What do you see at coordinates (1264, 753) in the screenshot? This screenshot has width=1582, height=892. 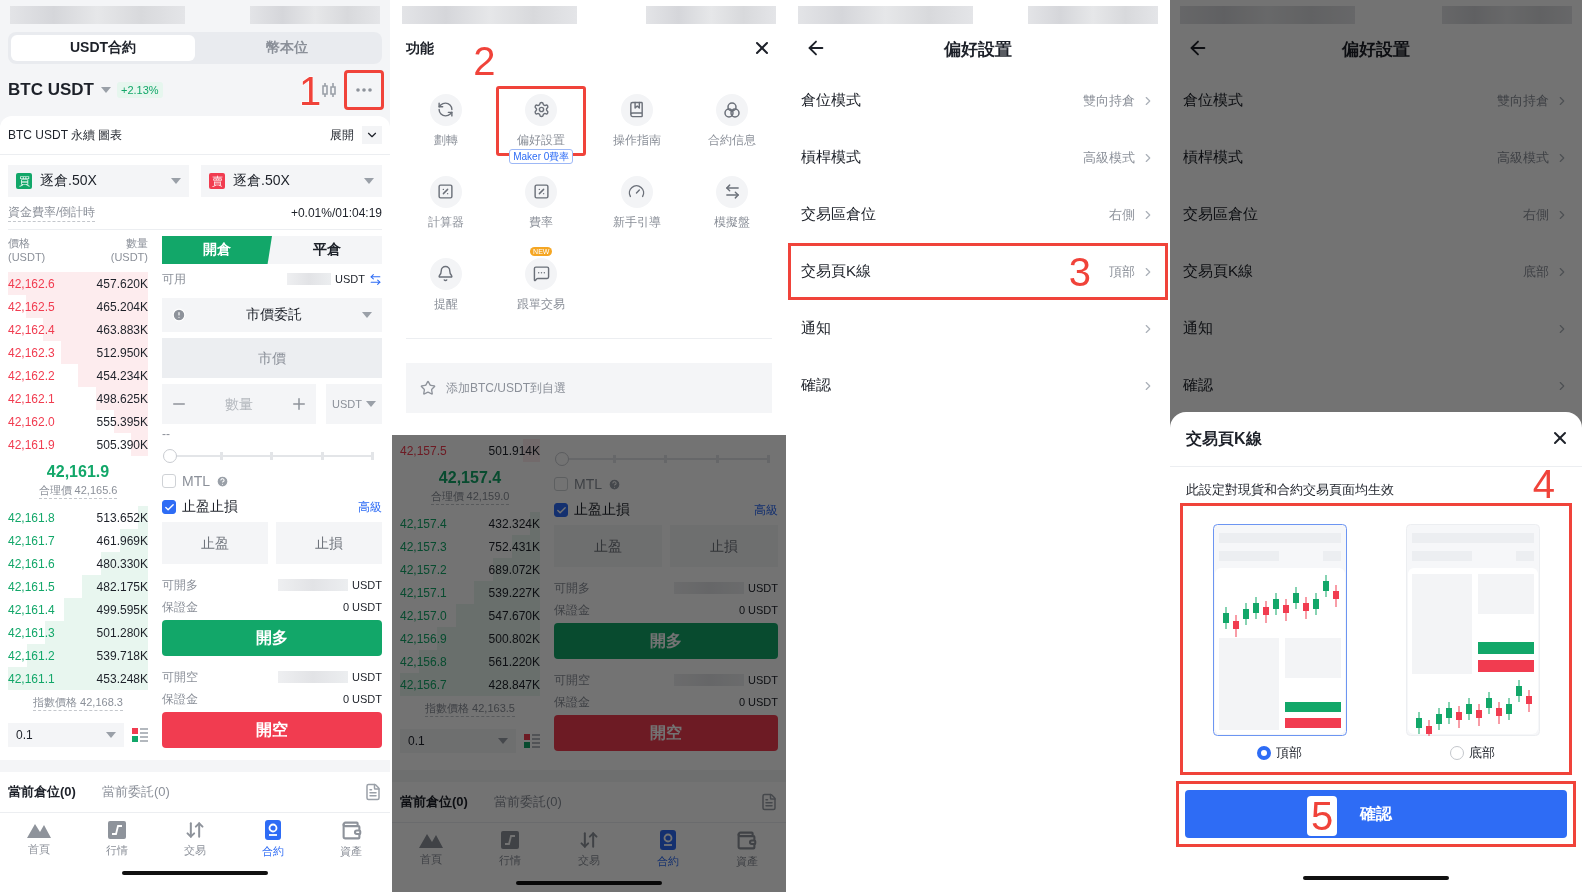 I see `radio-button` at bounding box center [1264, 753].